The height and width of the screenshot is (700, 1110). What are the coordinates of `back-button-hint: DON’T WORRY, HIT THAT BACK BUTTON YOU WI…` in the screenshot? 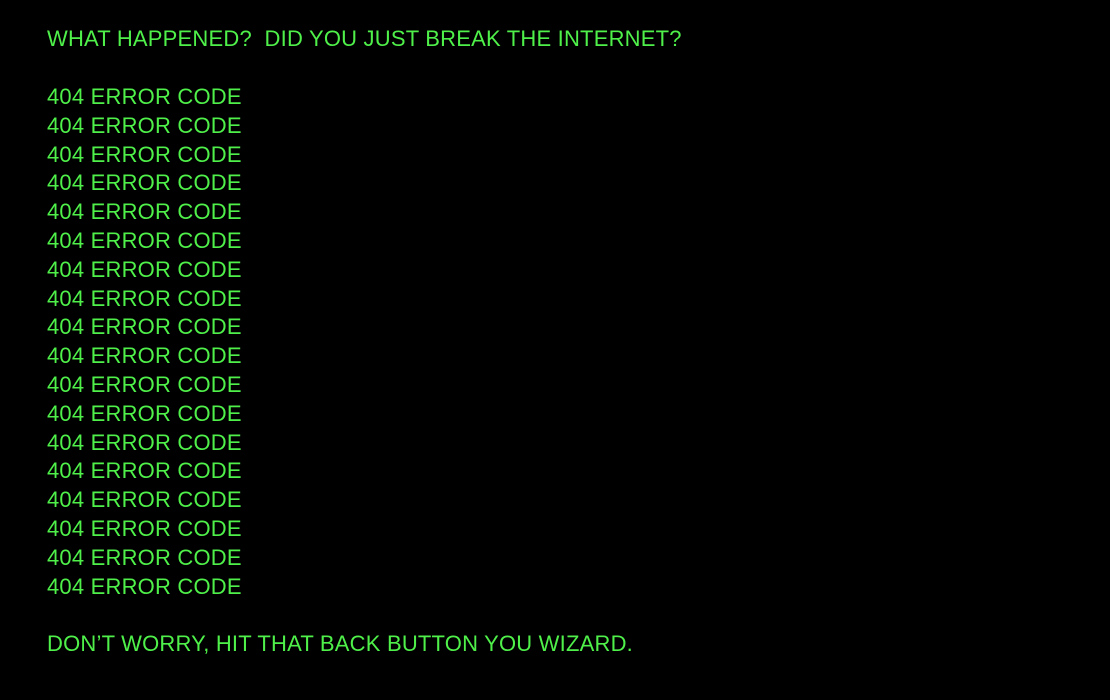 It's located at (340, 643).